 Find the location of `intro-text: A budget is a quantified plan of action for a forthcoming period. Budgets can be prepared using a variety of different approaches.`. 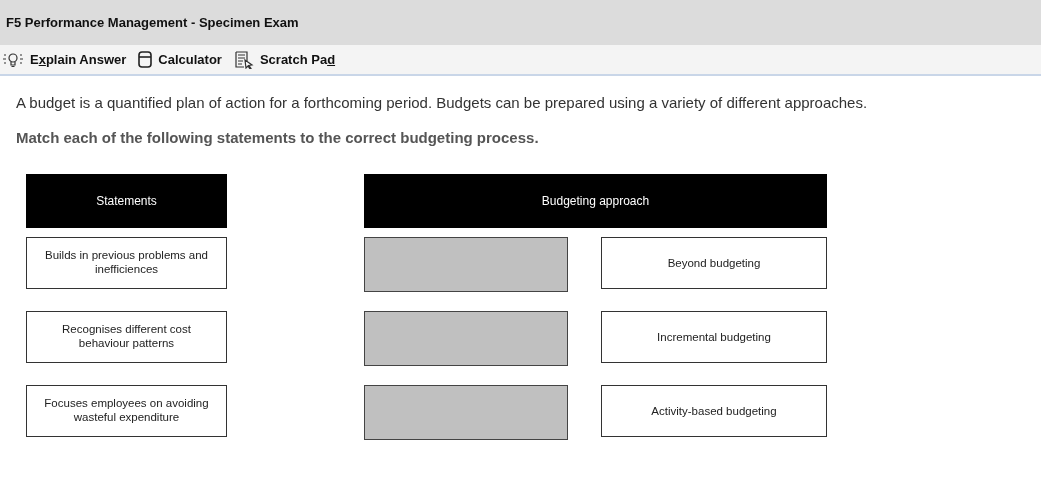

intro-text: A budget is a quantified plan of action for a forthcoming period. Budgets can be prepared using a variety of different approaches. is located at coordinates (442, 102).